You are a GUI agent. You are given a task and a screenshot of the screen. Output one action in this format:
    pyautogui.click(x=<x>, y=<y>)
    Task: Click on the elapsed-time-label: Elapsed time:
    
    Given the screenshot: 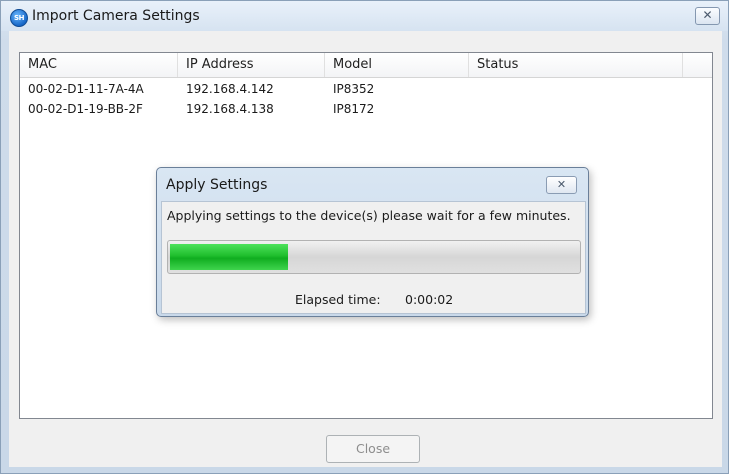 What is the action you would take?
    pyautogui.click(x=338, y=299)
    